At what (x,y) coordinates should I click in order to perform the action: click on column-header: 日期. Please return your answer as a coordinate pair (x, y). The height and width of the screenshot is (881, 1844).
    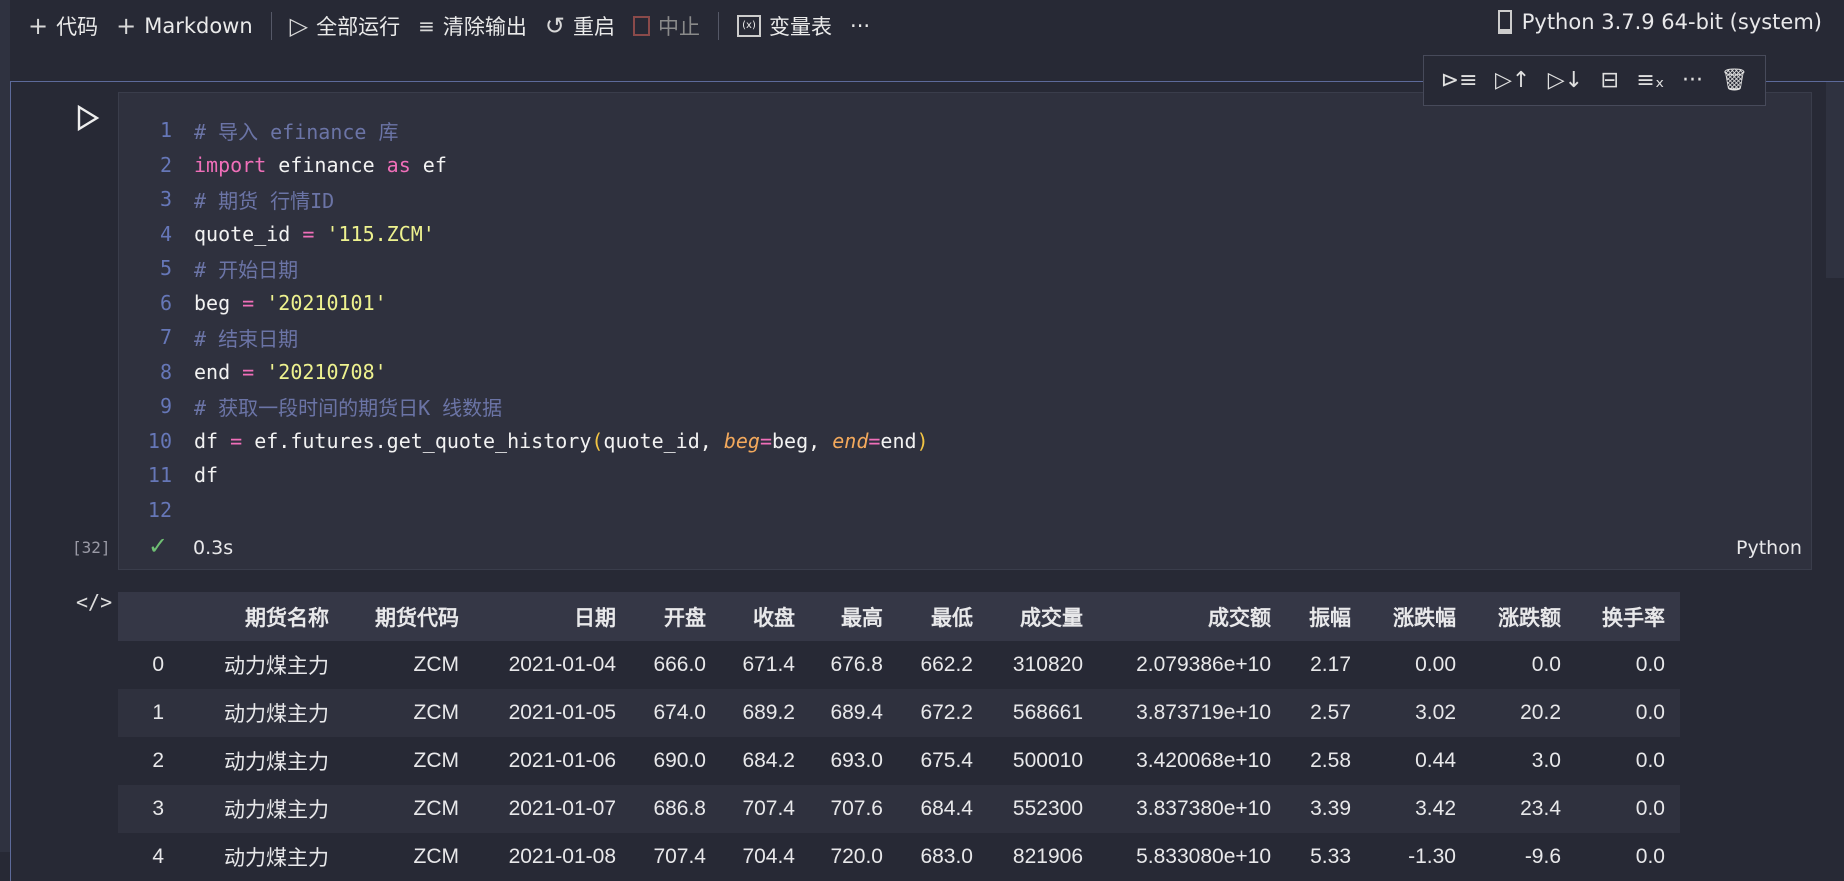
    Looking at the image, I should click on (595, 618).